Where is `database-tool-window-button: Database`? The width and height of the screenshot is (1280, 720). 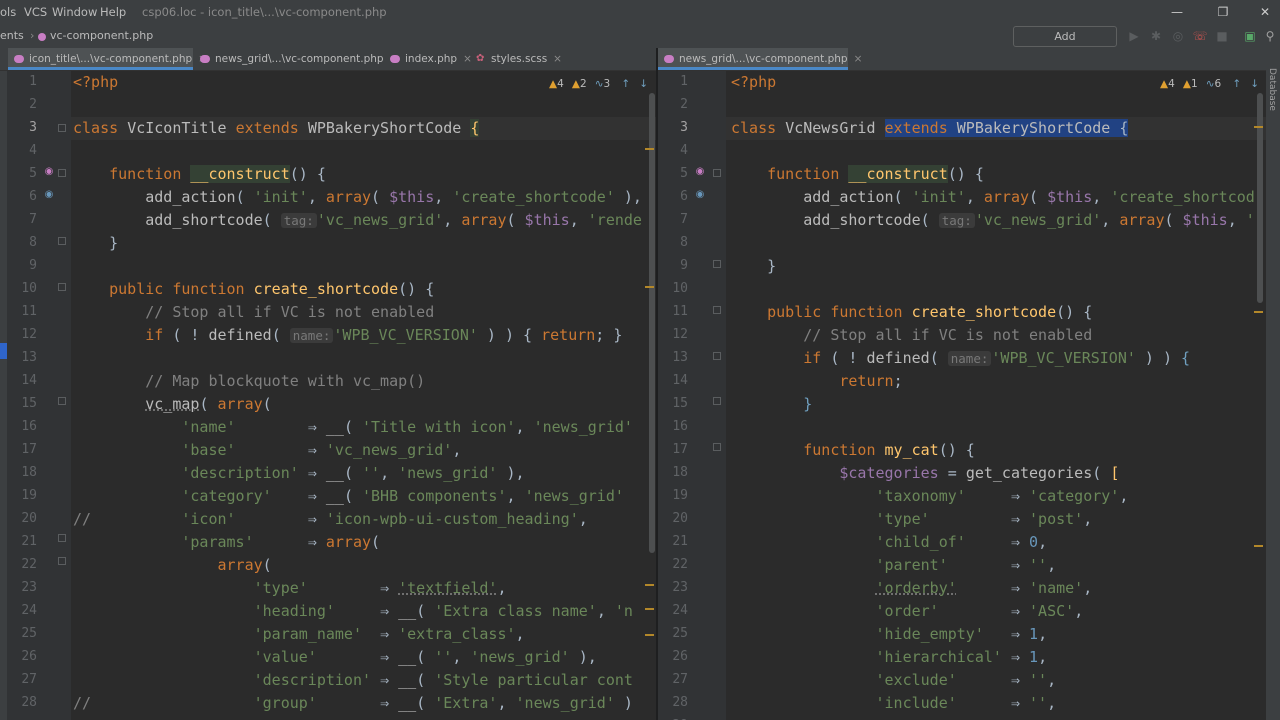 database-tool-window-button: Database is located at coordinates (1272, 89).